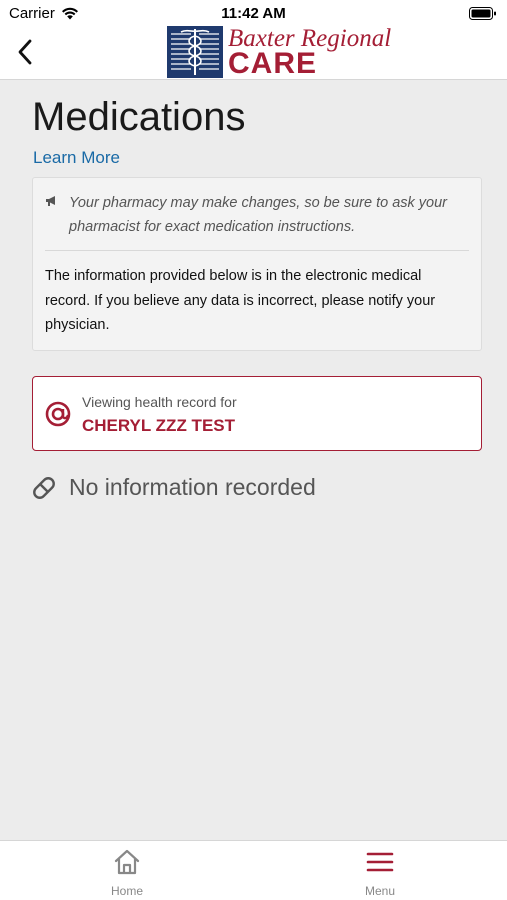  What do you see at coordinates (482, 13) in the screenshot?
I see `battery-icon` at bounding box center [482, 13].